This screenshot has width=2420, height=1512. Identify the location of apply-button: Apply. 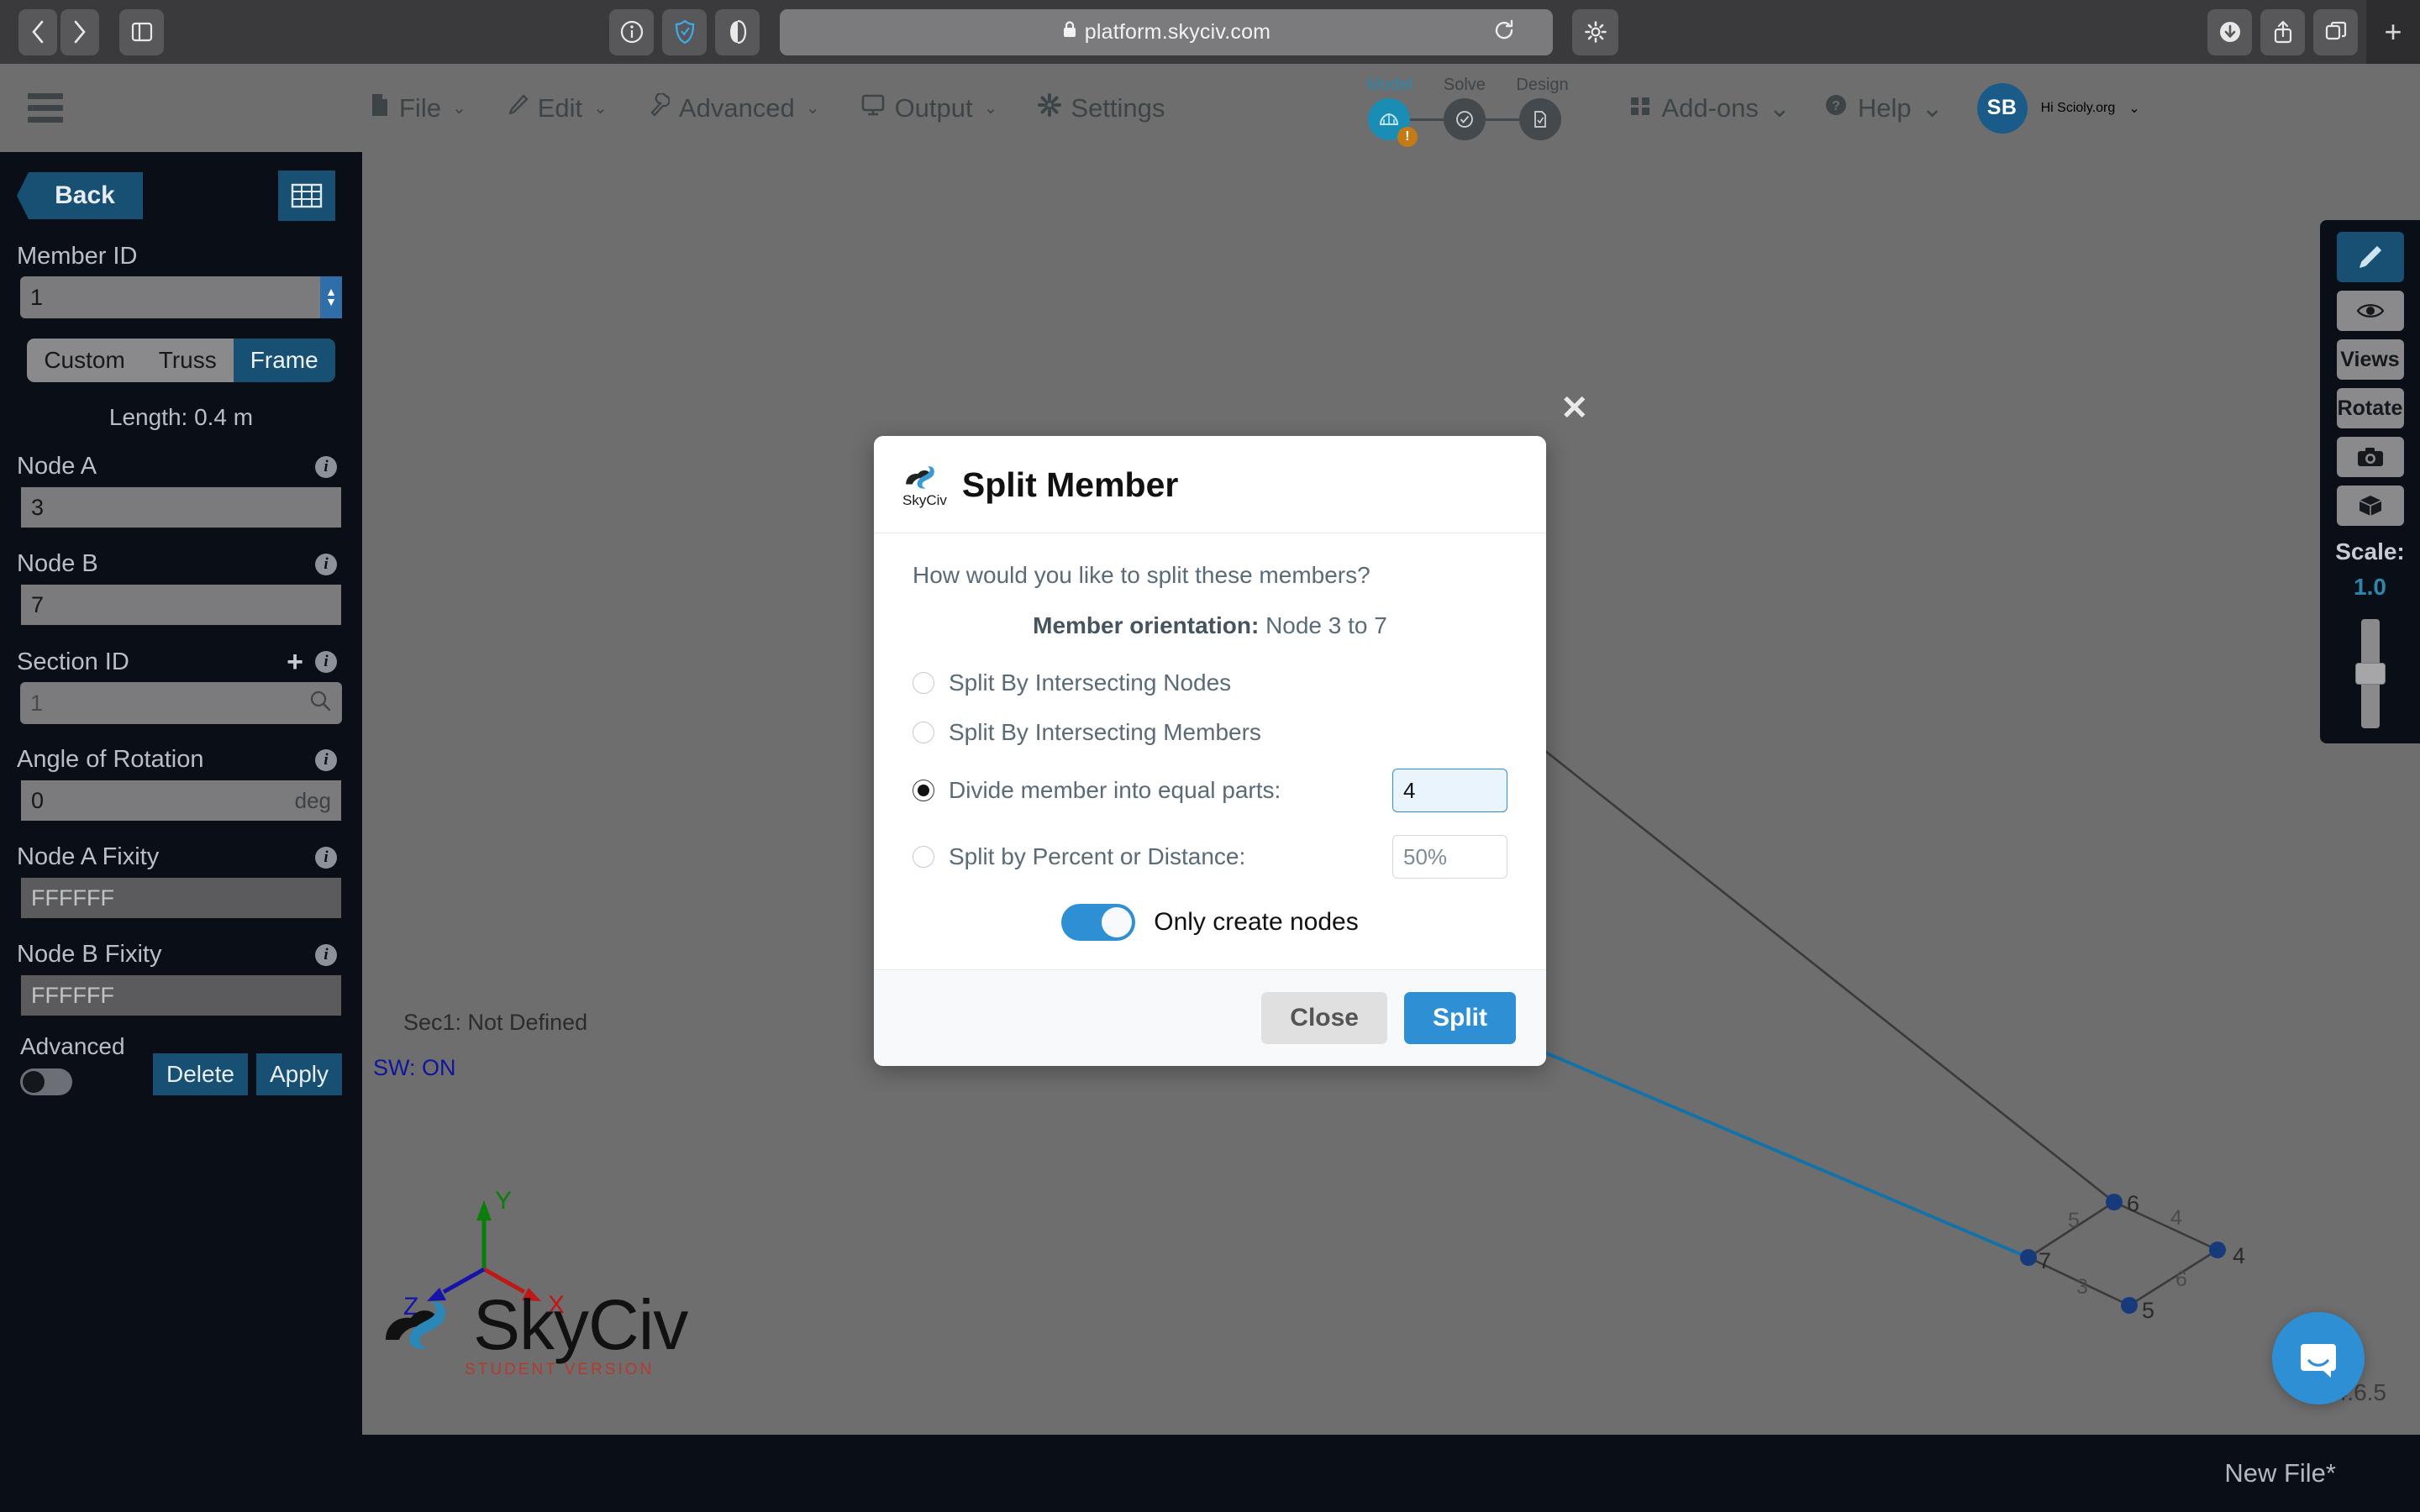
(299, 1074).